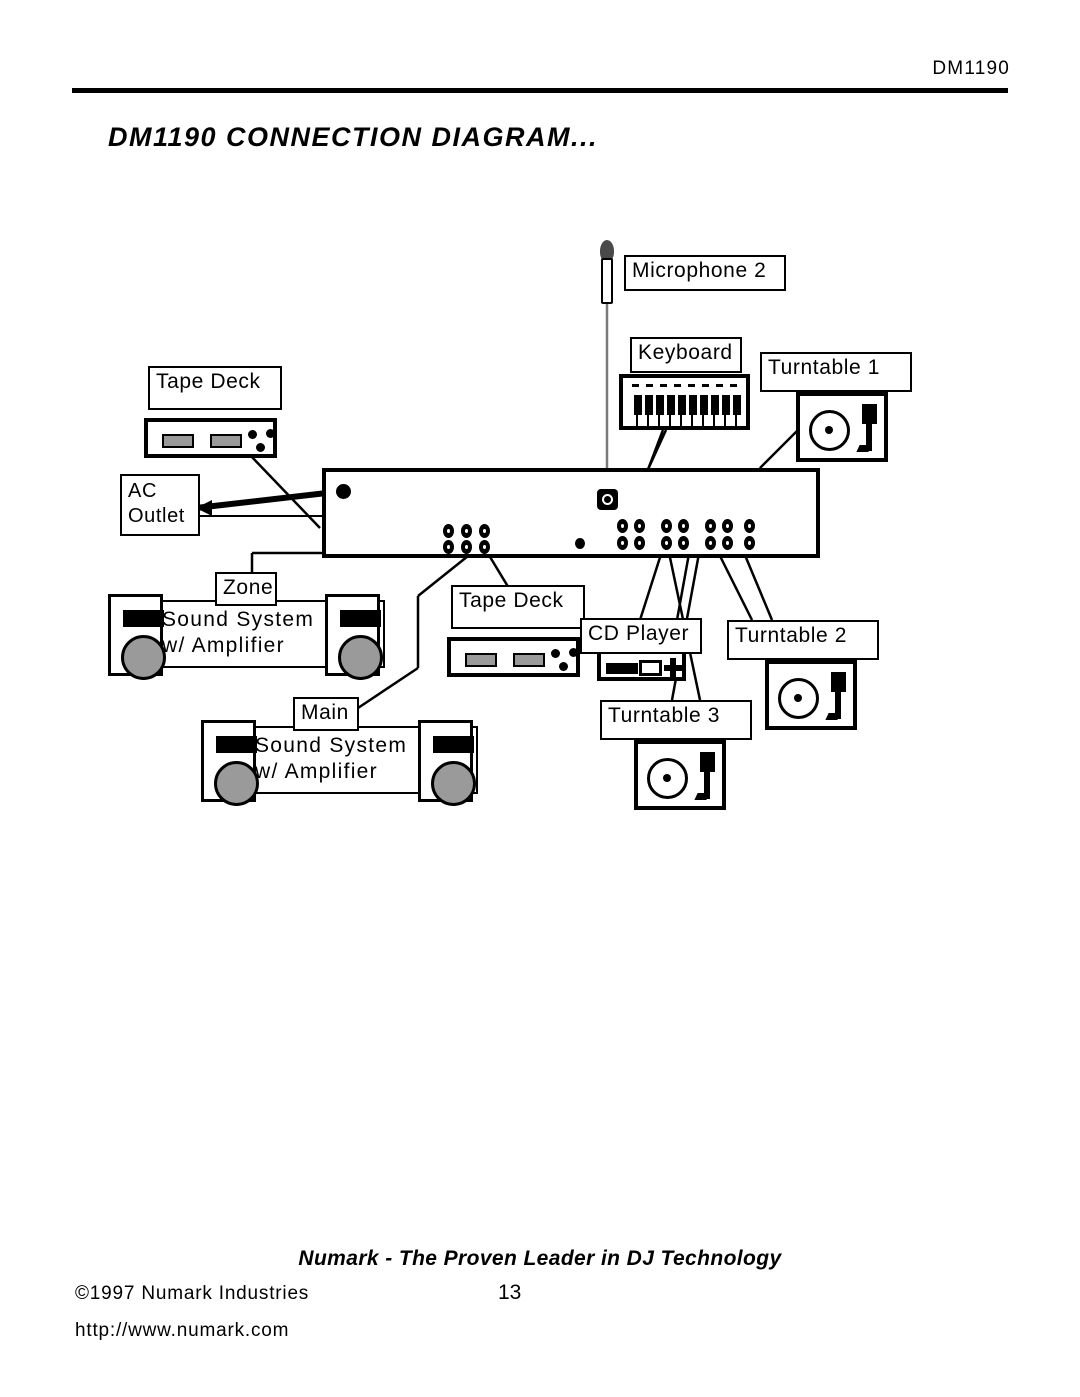 Image resolution: width=1080 pixels, height=1397 pixels. What do you see at coordinates (510, 1292) in the screenshot?
I see `footer-page-number: 13` at bounding box center [510, 1292].